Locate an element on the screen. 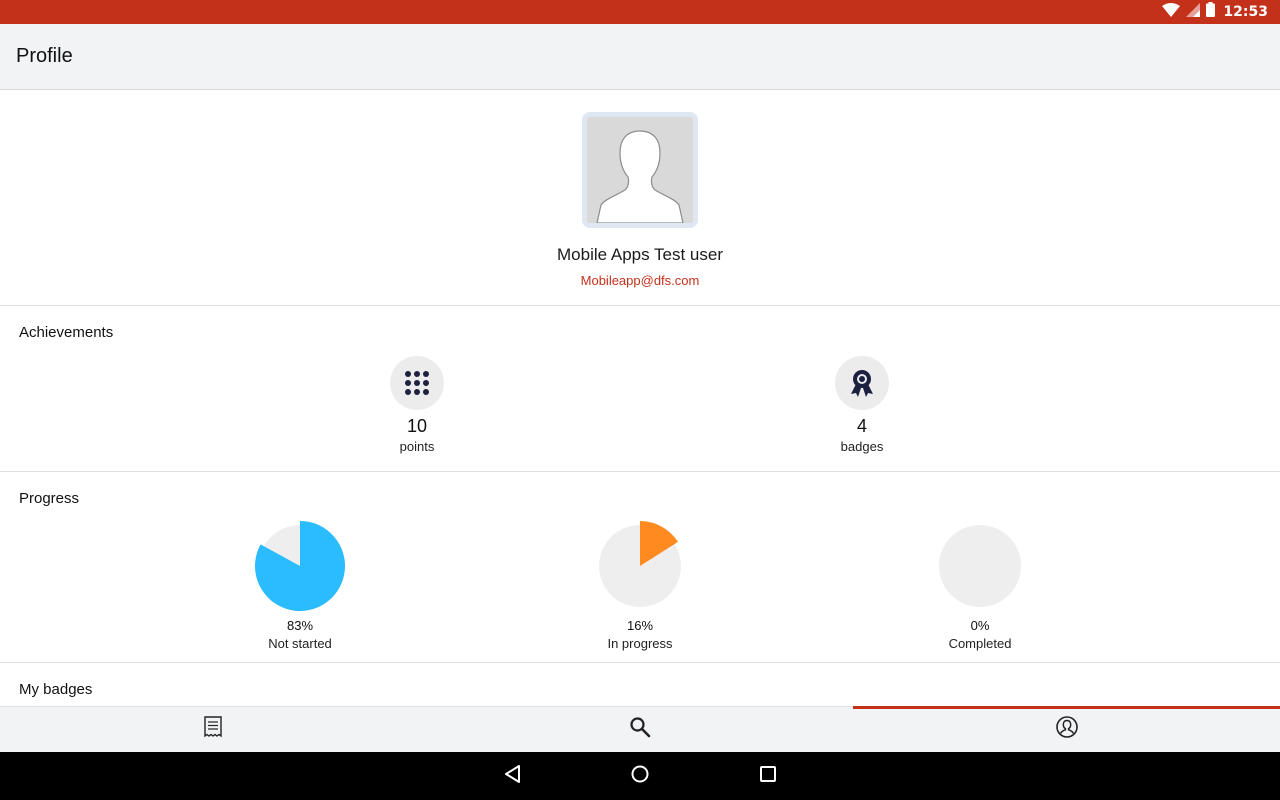  badges-label: badges is located at coordinates (862, 446).